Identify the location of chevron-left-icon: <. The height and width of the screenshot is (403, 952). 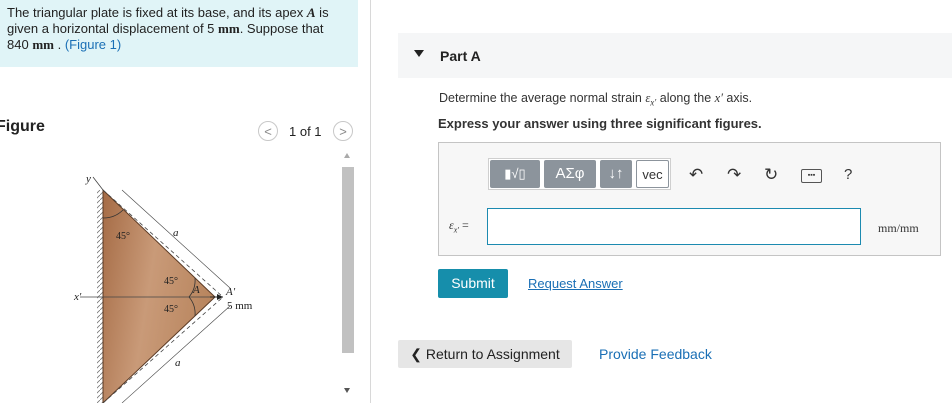
(268, 131).